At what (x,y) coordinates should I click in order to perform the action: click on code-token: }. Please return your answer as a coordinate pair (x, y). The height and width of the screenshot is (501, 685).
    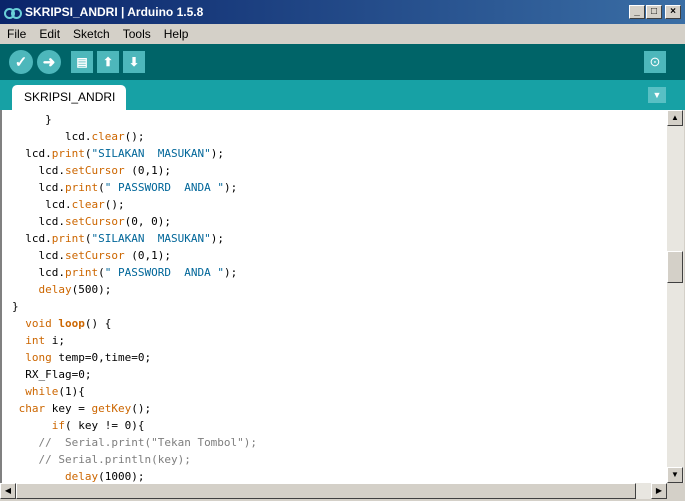
    Looking at the image, I should click on (15, 306).